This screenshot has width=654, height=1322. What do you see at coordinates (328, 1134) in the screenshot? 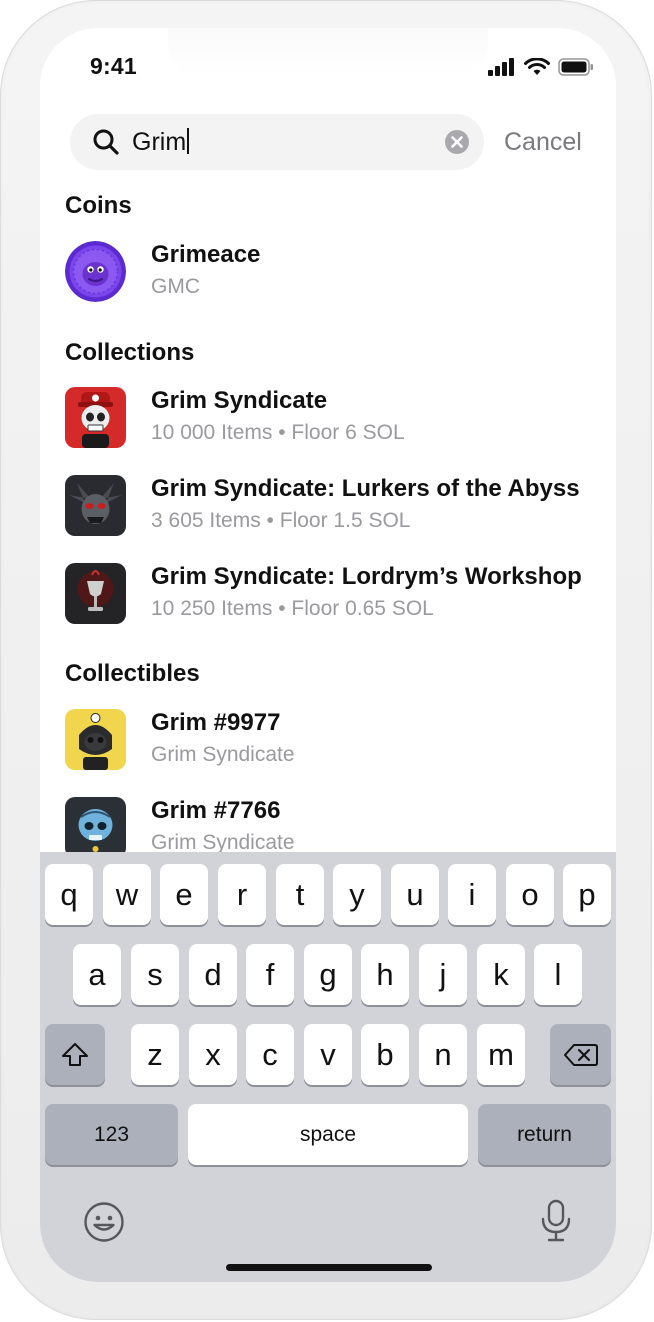
I see `space-key: space` at bounding box center [328, 1134].